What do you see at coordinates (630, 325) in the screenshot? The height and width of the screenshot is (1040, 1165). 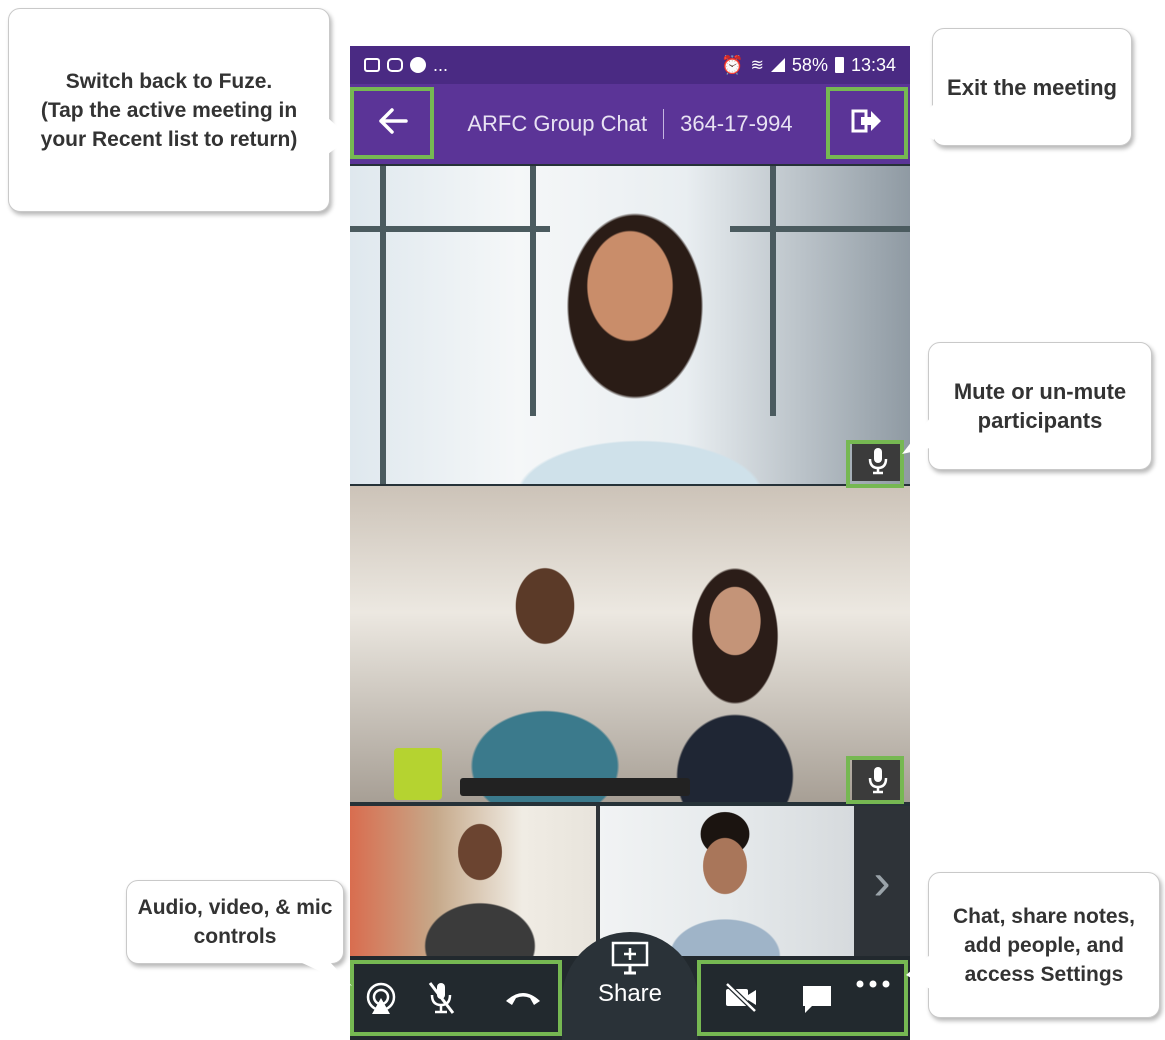 I see `video-tile-speaker` at bounding box center [630, 325].